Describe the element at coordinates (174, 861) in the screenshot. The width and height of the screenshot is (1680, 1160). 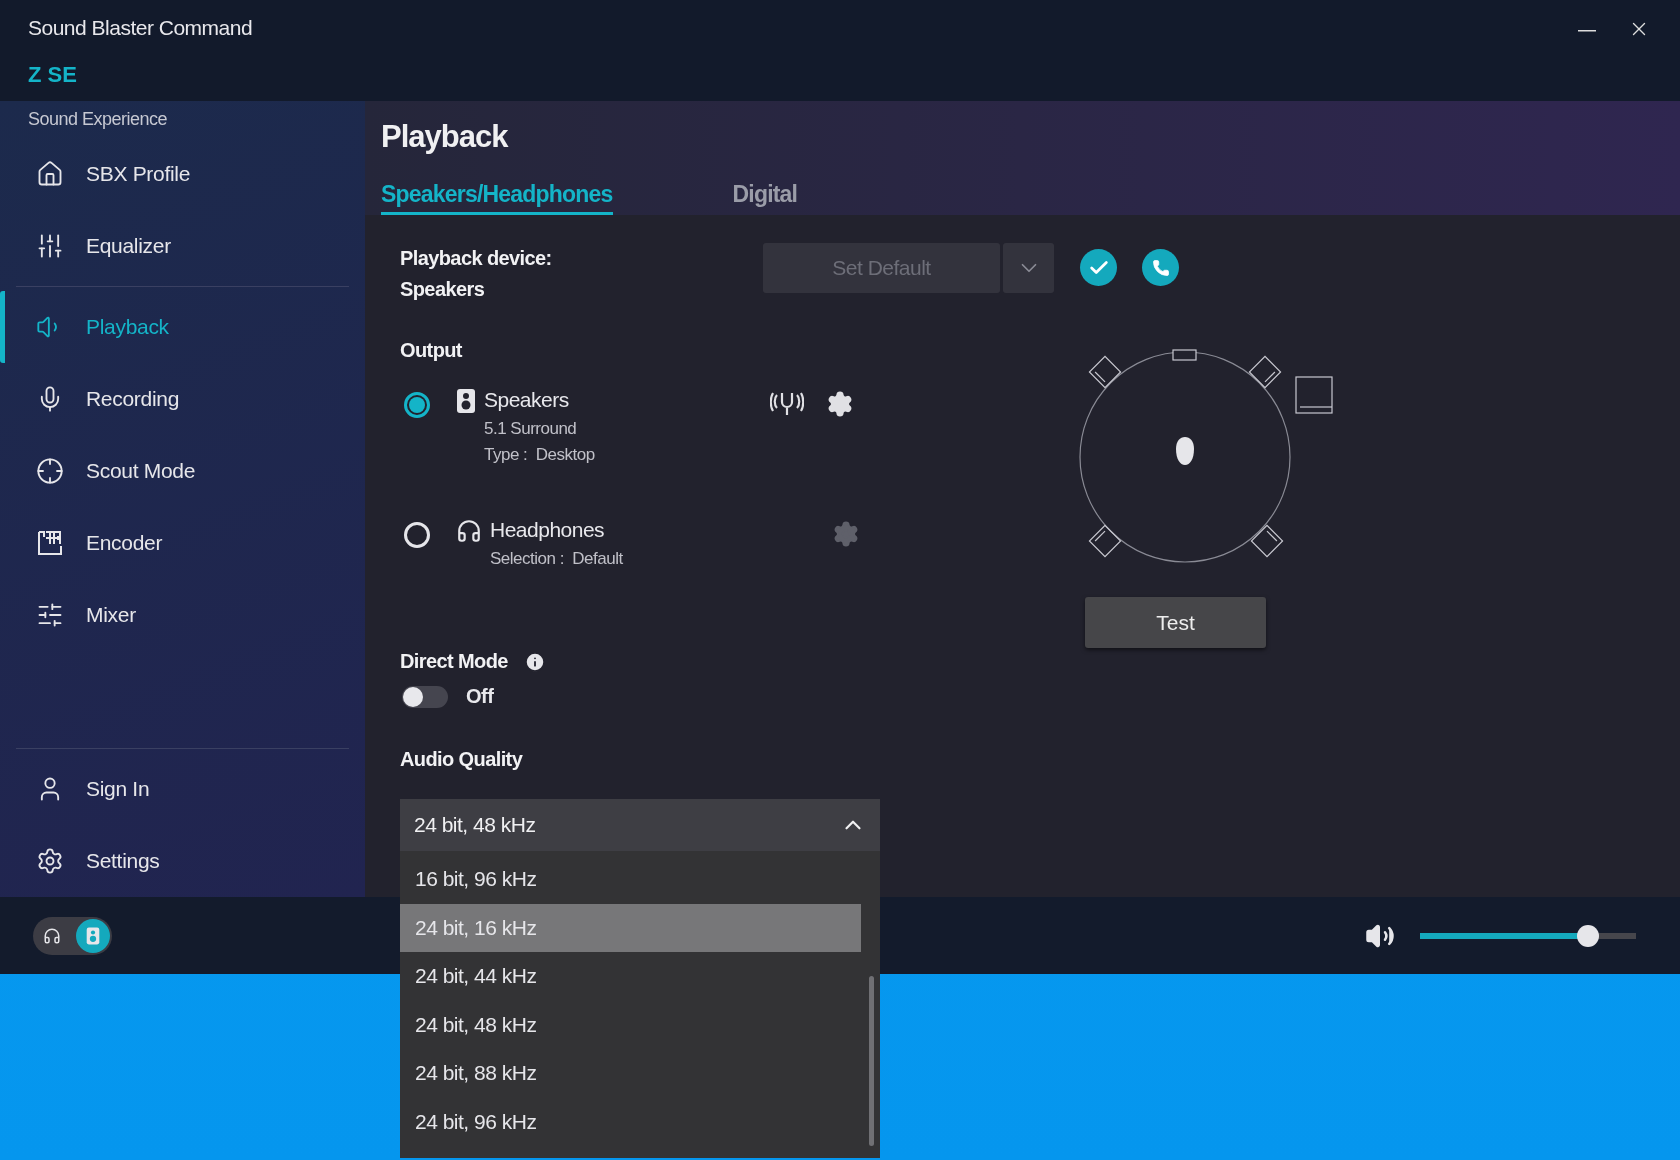
I see `nav-item: Settings` at that location.